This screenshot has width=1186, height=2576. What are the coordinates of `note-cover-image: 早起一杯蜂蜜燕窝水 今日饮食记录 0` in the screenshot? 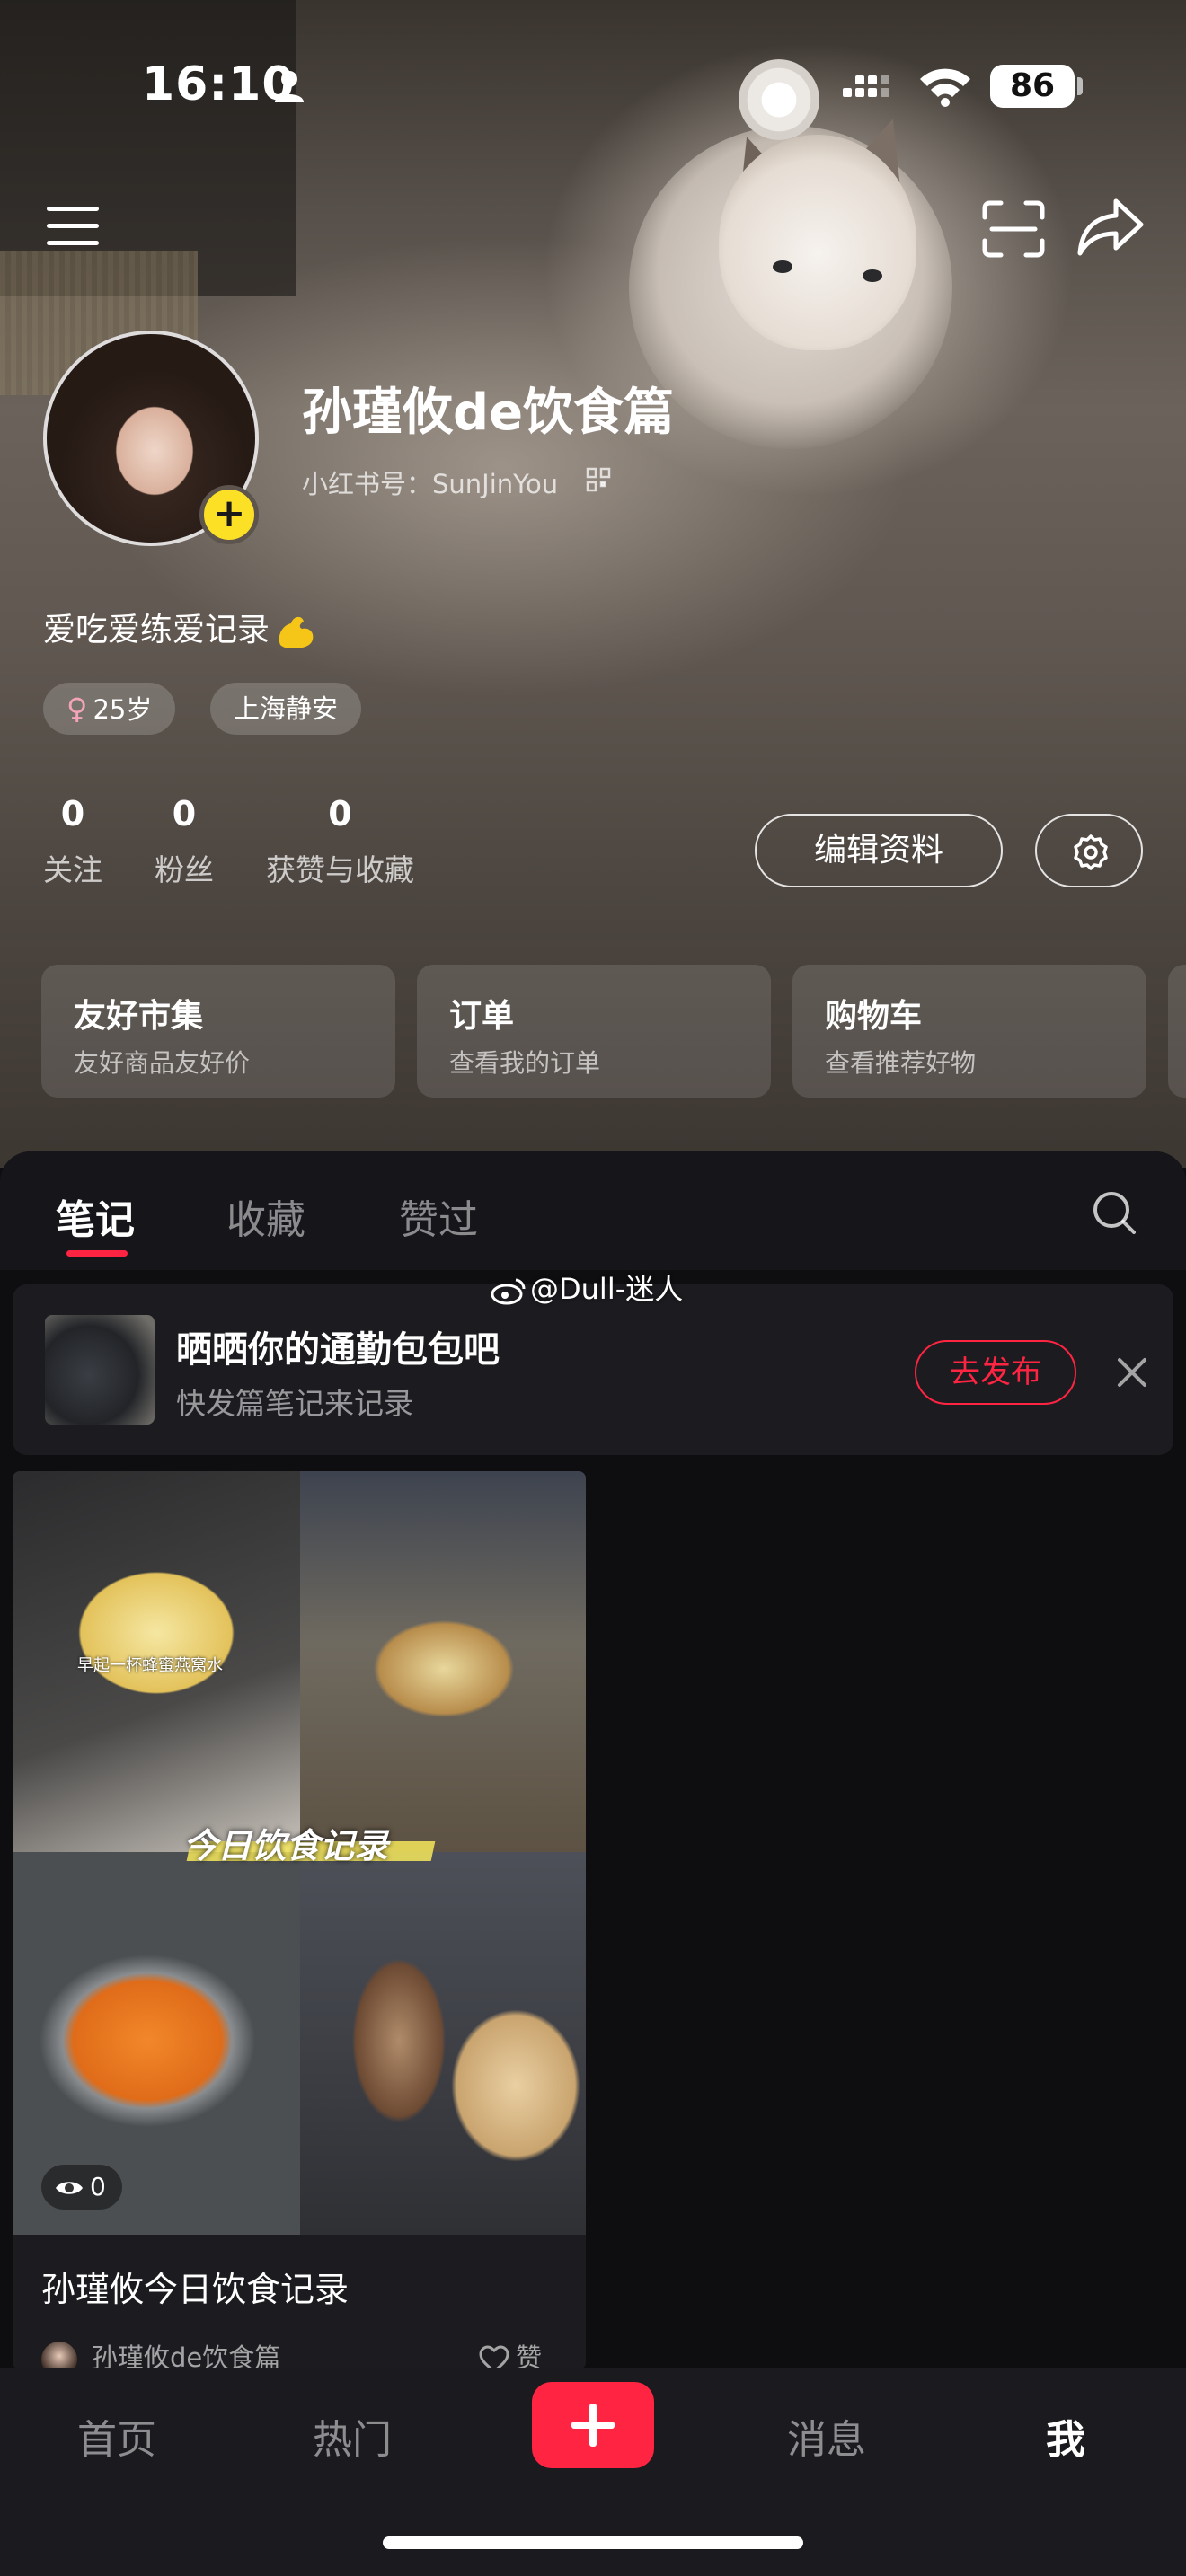 It's located at (299, 1853).